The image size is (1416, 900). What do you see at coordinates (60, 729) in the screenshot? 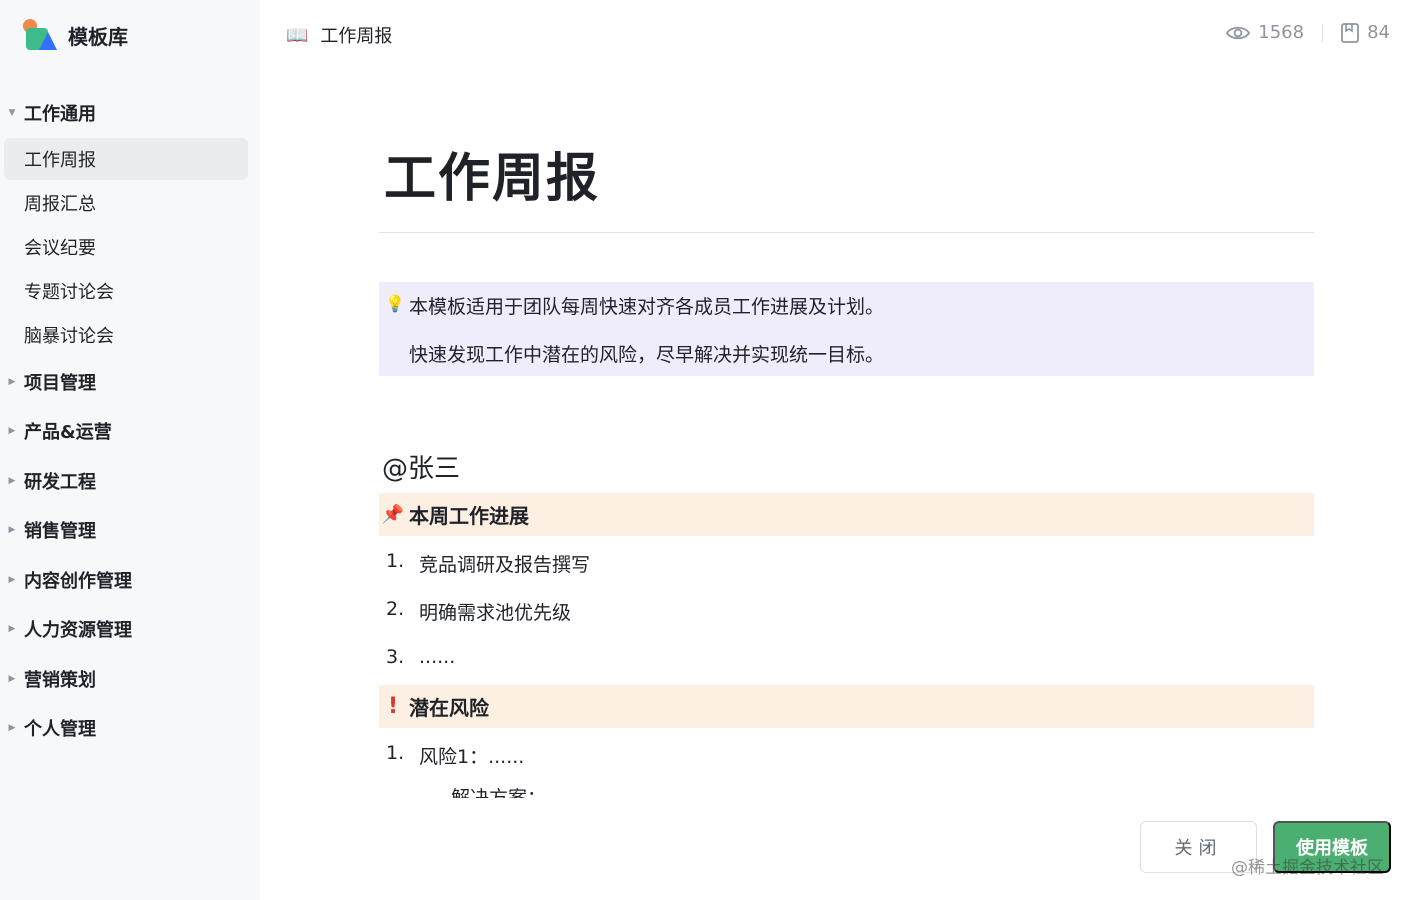
I see `nav-group-label: 个人管理` at bounding box center [60, 729].